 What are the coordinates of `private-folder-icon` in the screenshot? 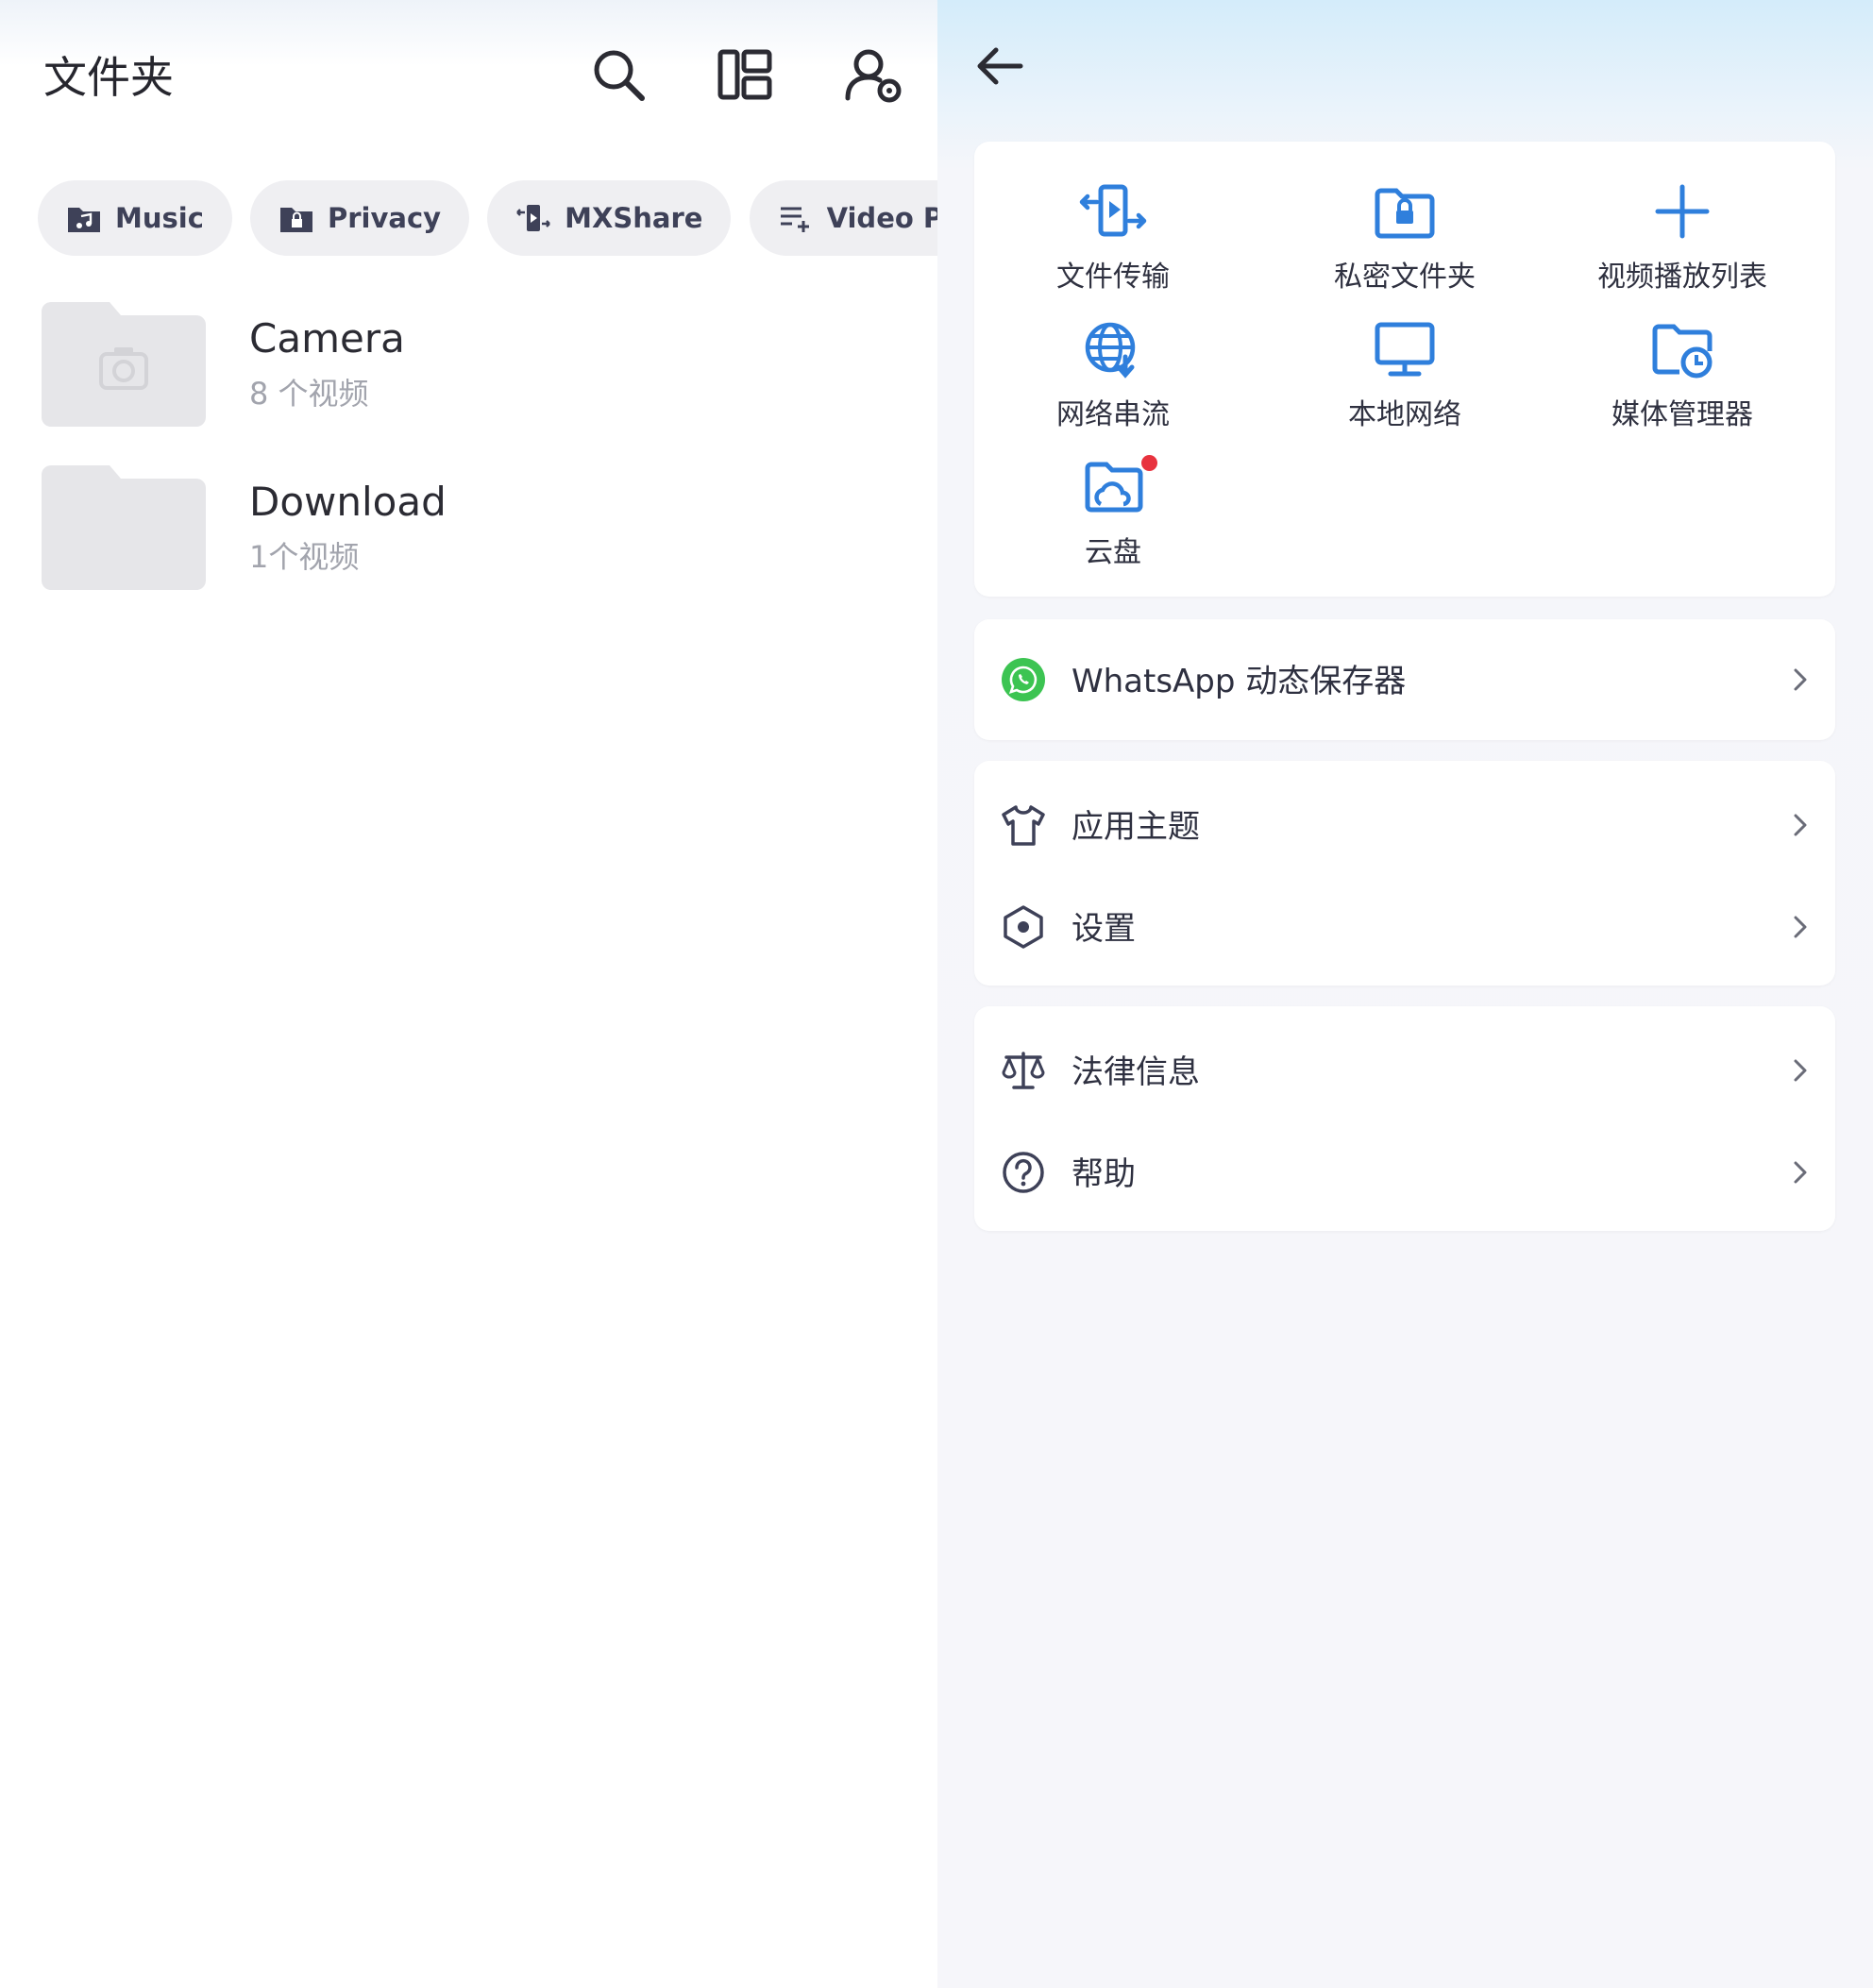 It's located at (1405, 213).